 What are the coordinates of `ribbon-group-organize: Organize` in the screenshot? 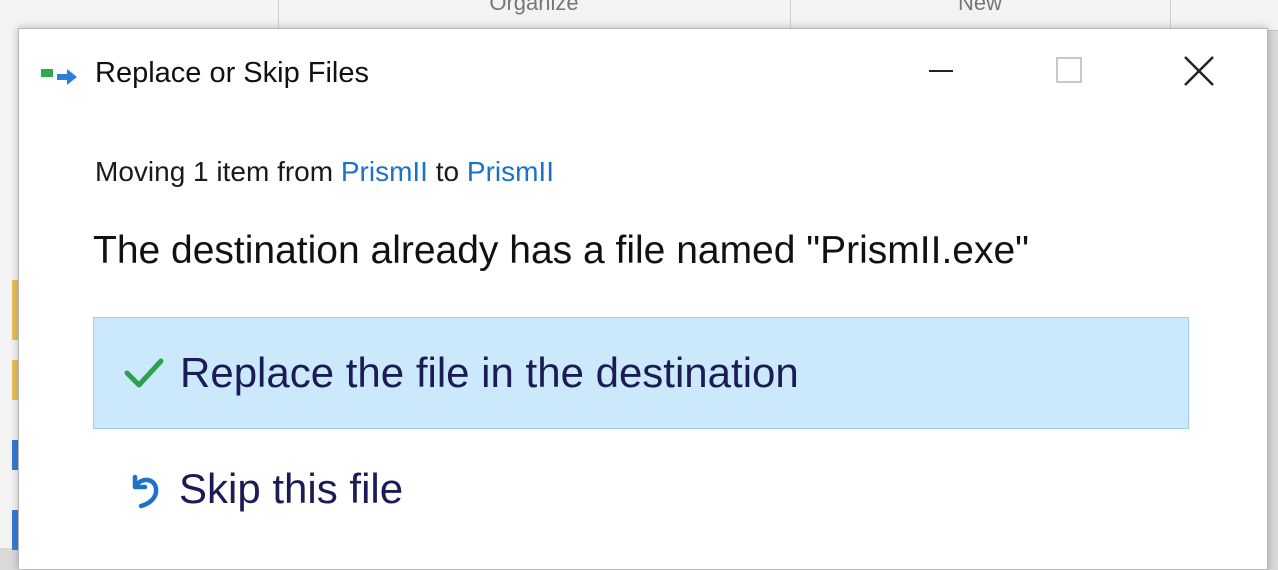 It's located at (534, 15).